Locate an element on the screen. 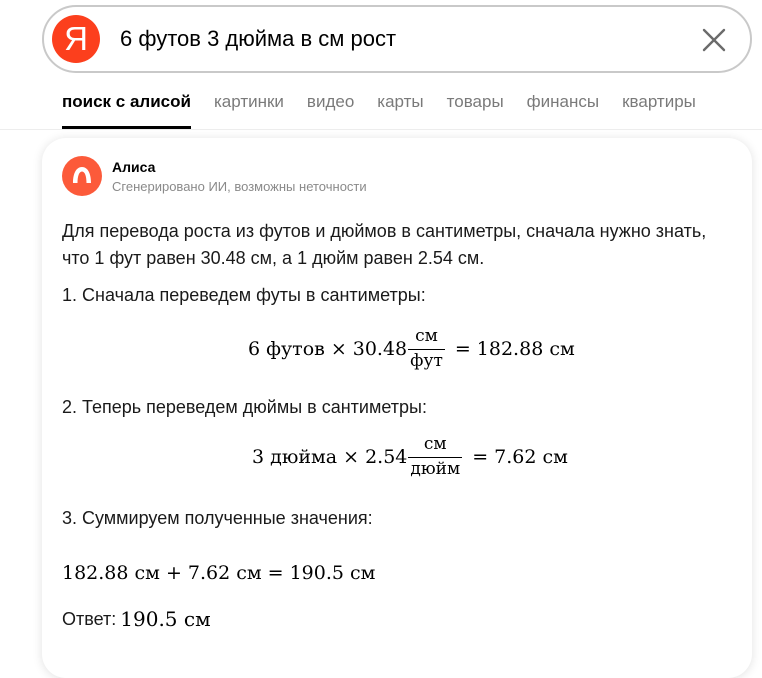 The image size is (762, 678). formula-inches-left: 3 дюйма is located at coordinates (295, 457).